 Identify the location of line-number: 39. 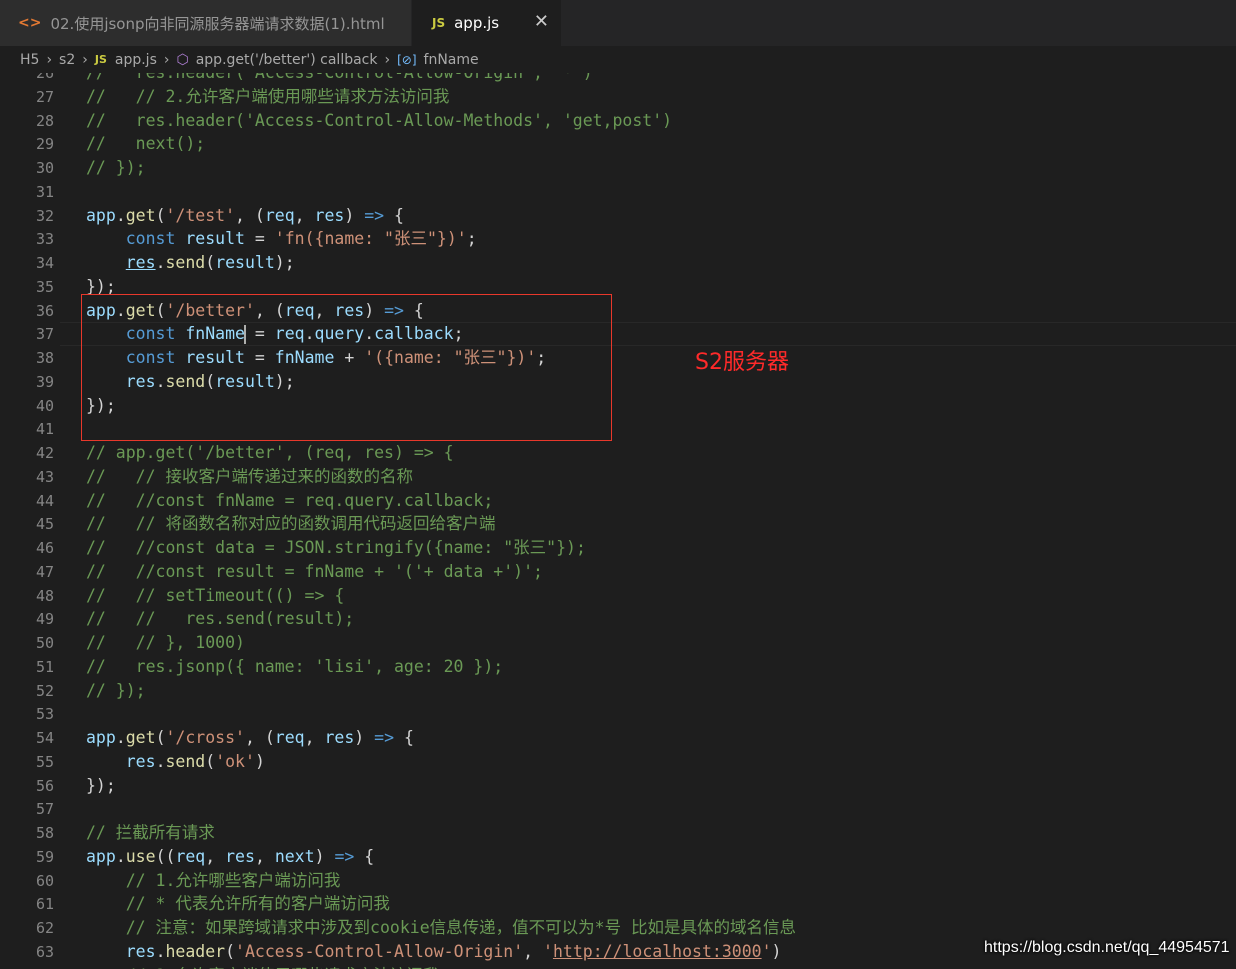
(44, 381).